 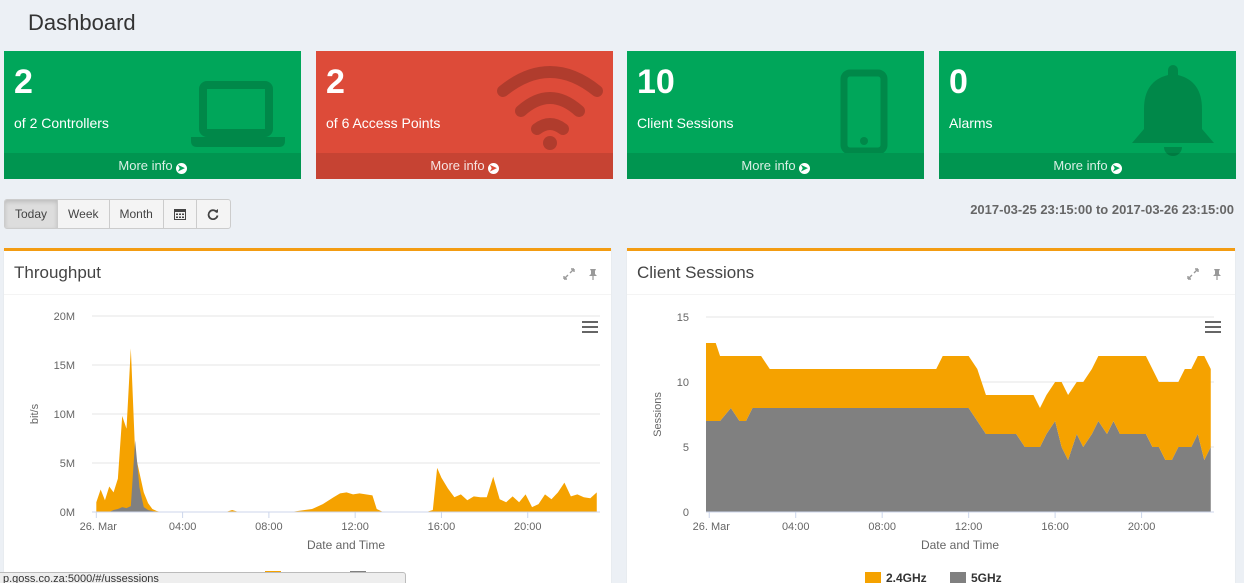 What do you see at coordinates (203, 577) in the screenshot?
I see `status-bar-url: p.goss.co.za:5000/#/ussessions` at bounding box center [203, 577].